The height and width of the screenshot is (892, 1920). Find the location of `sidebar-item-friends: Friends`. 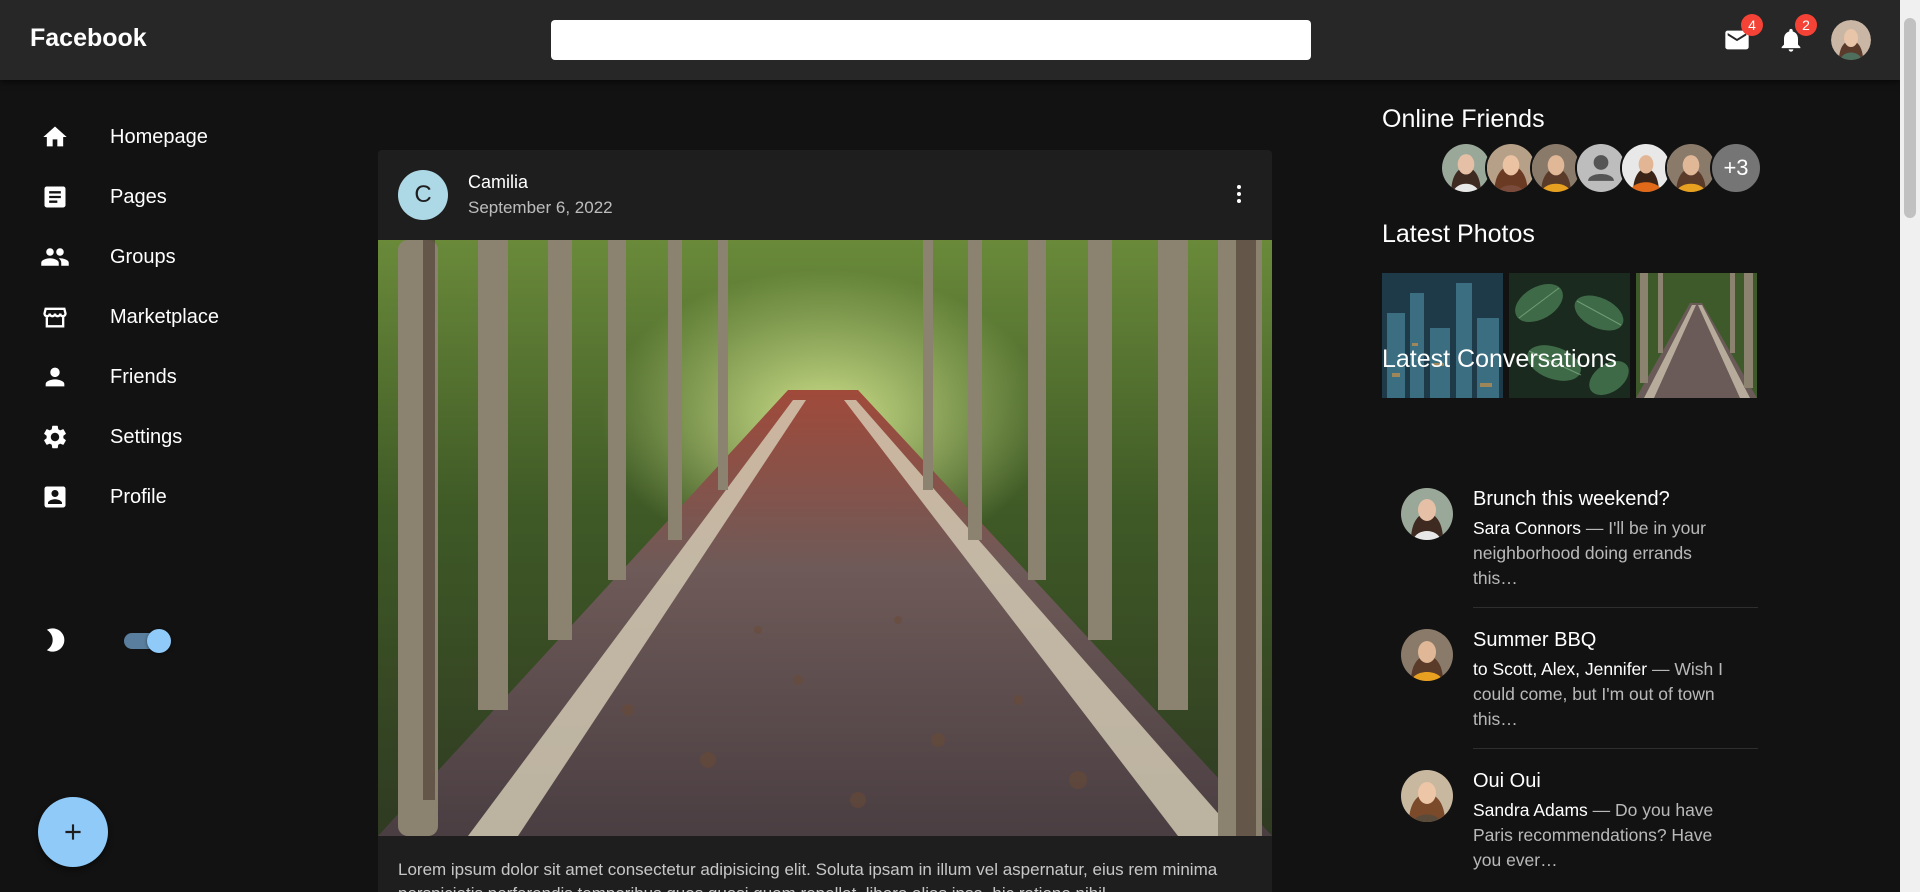

sidebar-item-friends: Friends is located at coordinates (165, 377).